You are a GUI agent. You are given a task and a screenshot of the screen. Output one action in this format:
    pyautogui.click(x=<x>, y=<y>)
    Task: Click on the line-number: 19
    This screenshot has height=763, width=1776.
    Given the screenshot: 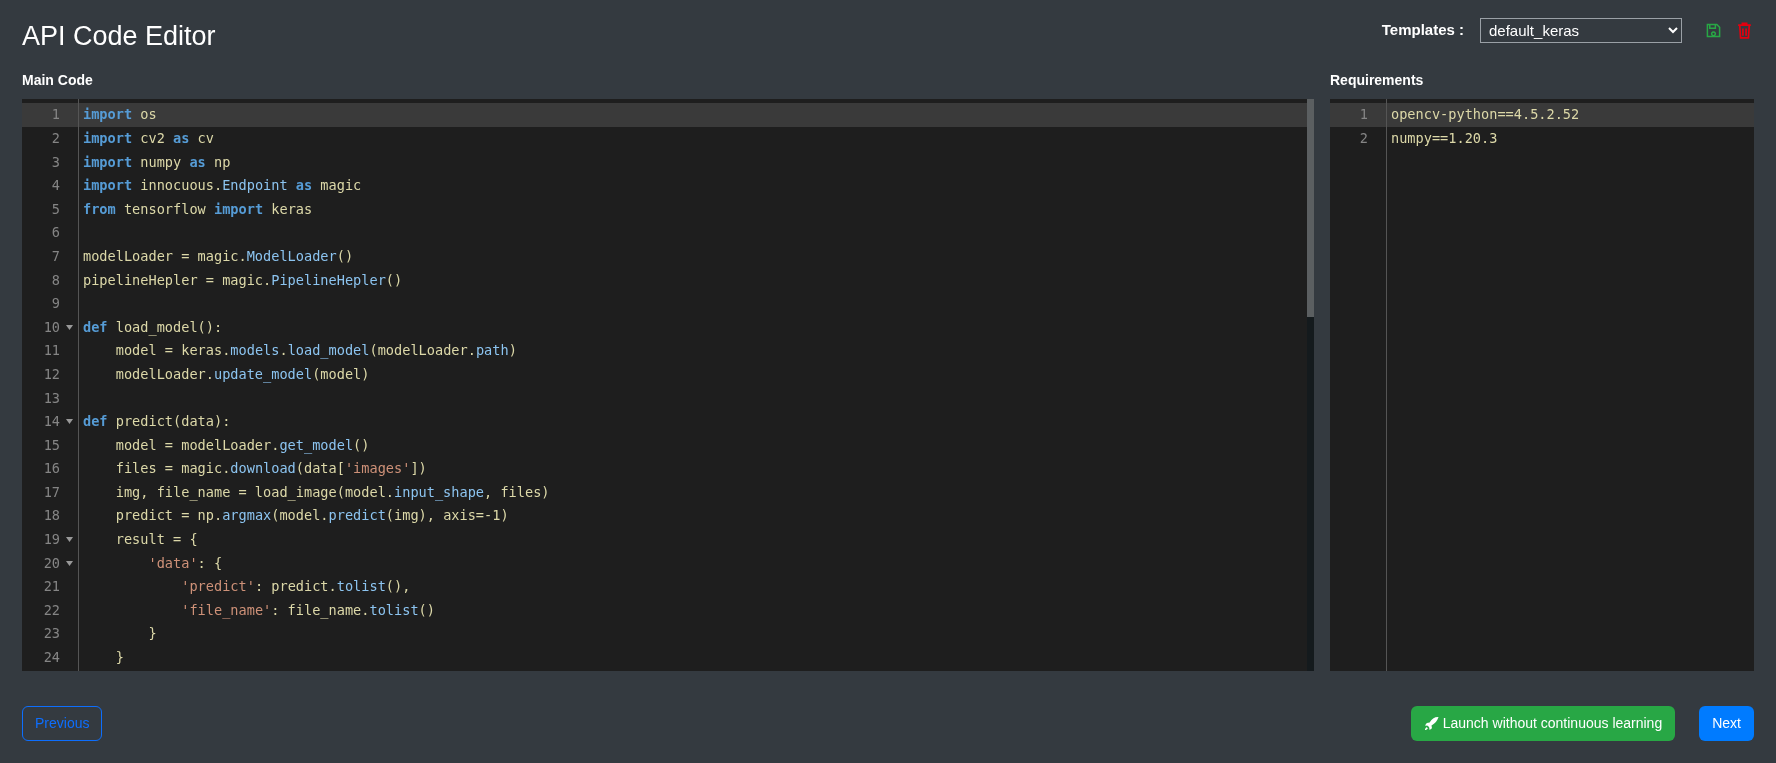 What is the action you would take?
    pyautogui.click(x=51, y=539)
    